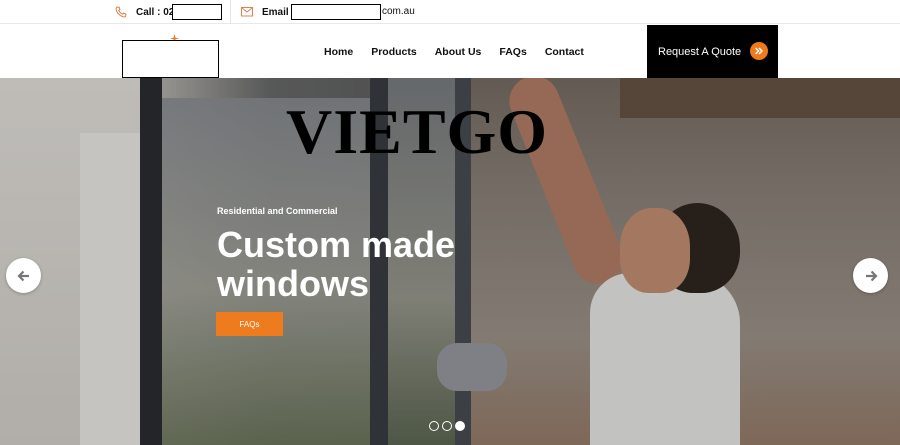 Image resolution: width=900 pixels, height=445 pixels. Describe the element at coordinates (121, 12) in the screenshot. I see `phone-icon` at that location.